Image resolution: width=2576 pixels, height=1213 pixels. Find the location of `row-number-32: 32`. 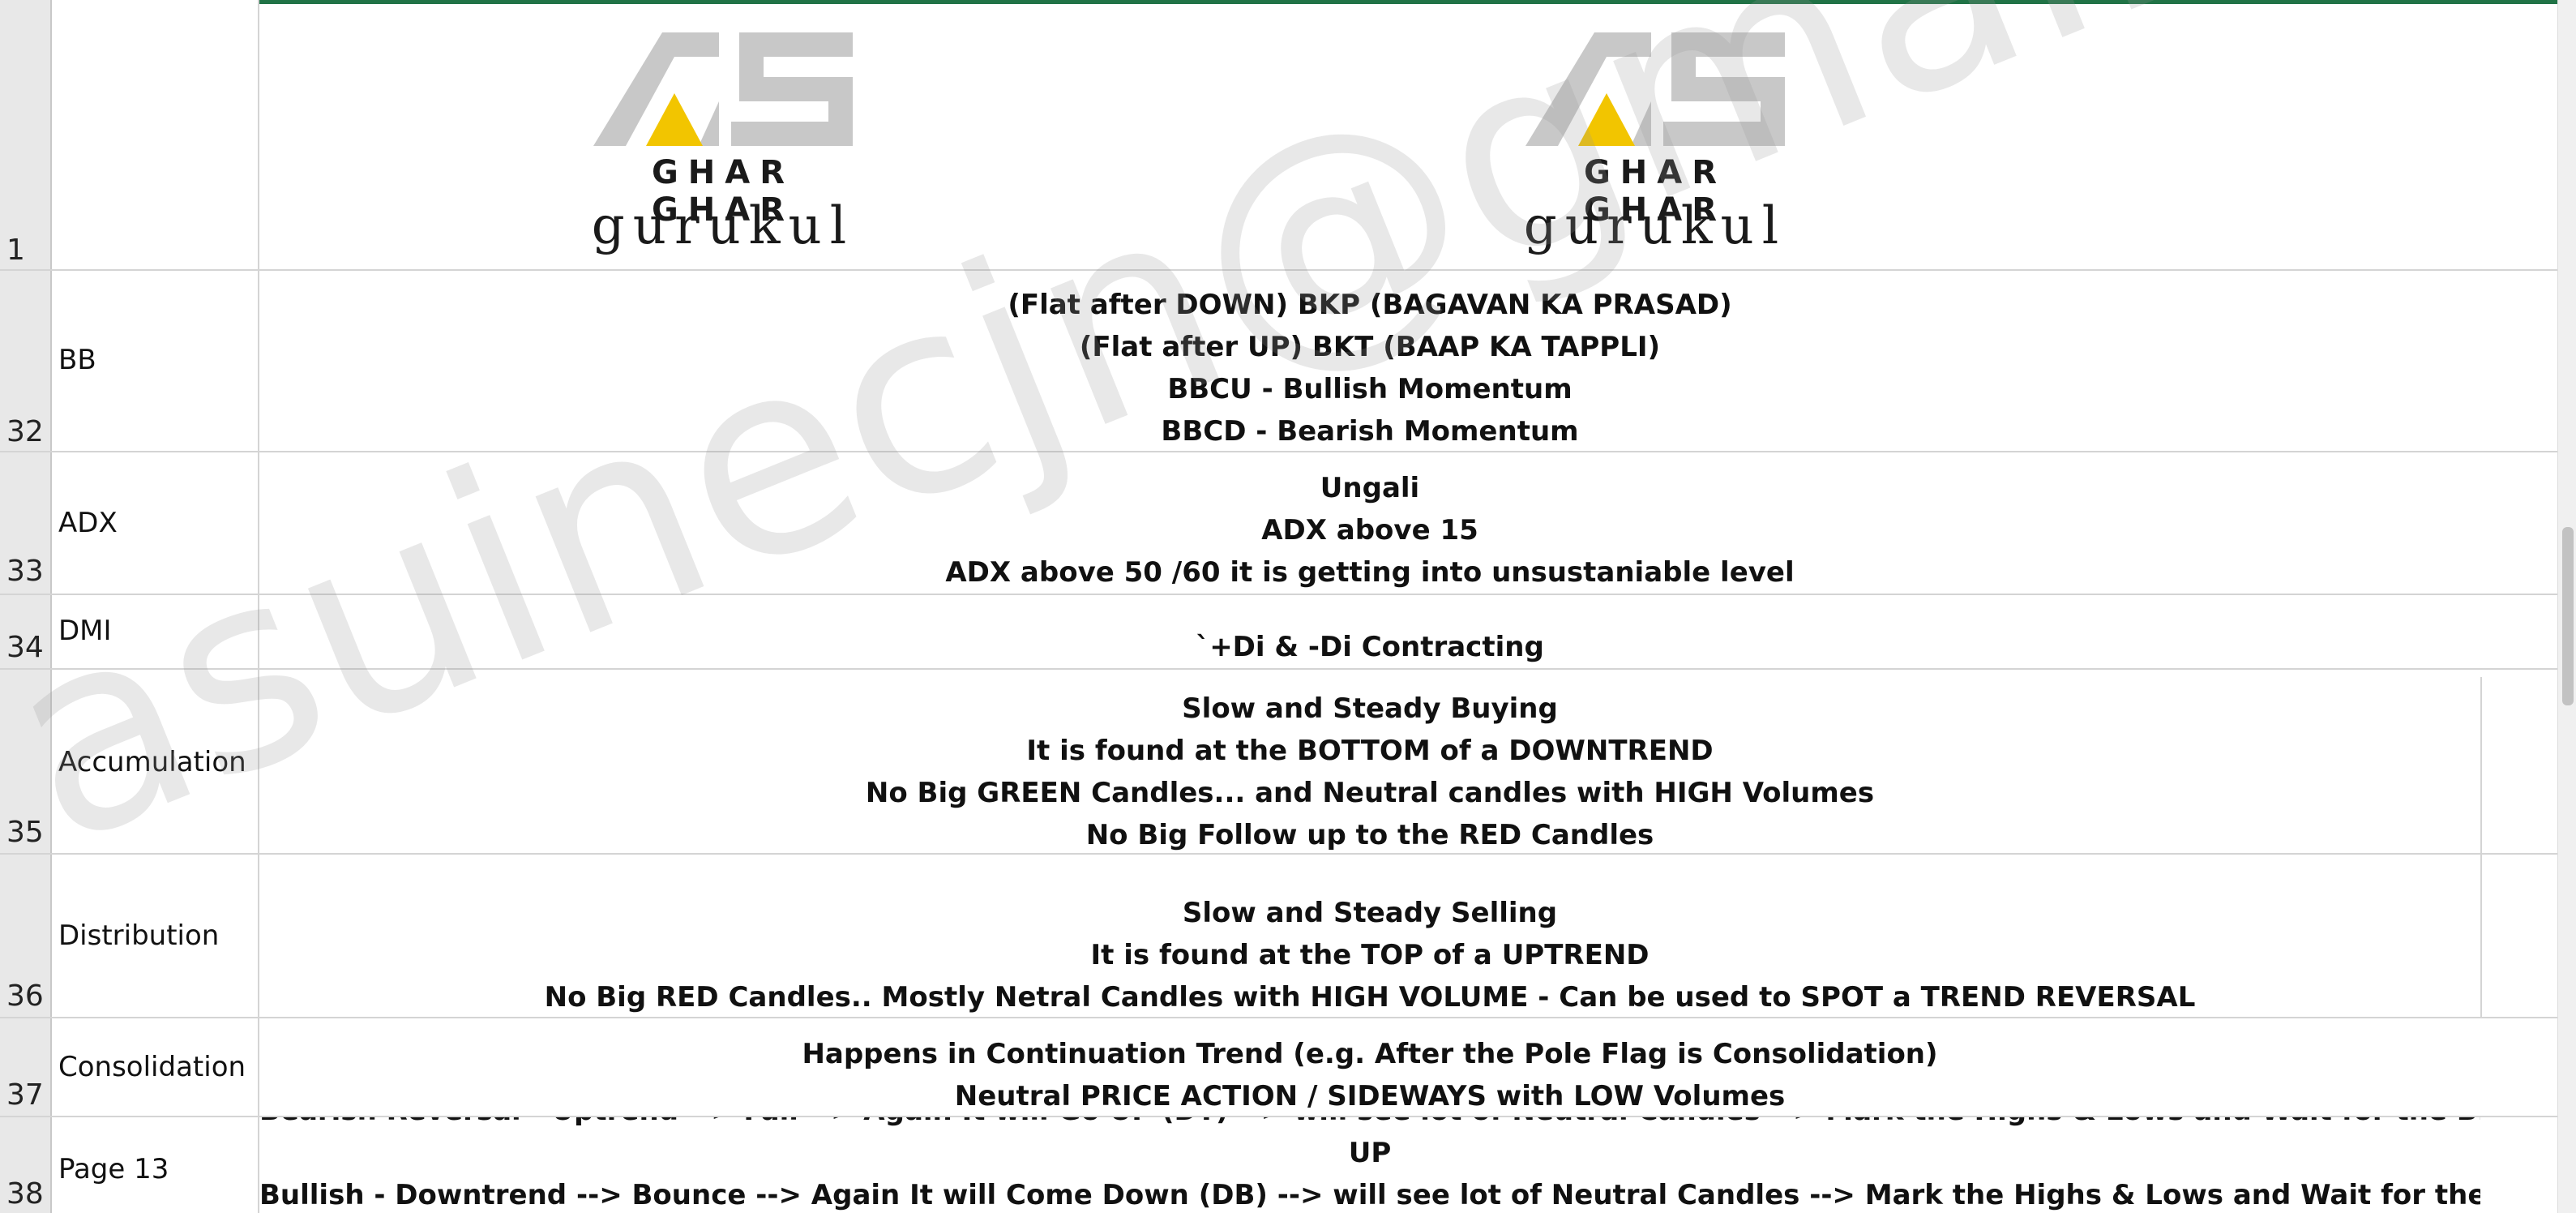

row-number-32: 32 is located at coordinates (26, 431).